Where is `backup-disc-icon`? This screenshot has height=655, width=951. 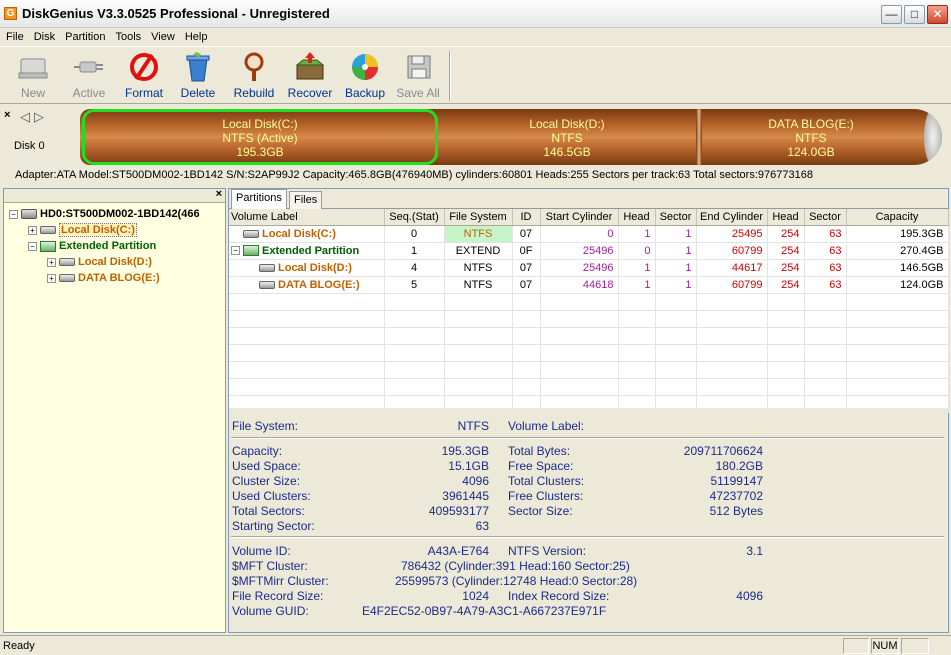 backup-disc-icon is located at coordinates (365, 67).